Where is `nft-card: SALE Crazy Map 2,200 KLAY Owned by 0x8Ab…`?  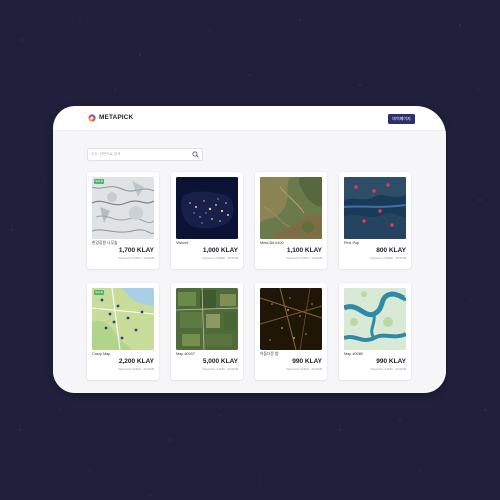 nft-card: SALE Crazy Map 2,200 KLAY Owned by 0x8Ab… is located at coordinates (123, 331).